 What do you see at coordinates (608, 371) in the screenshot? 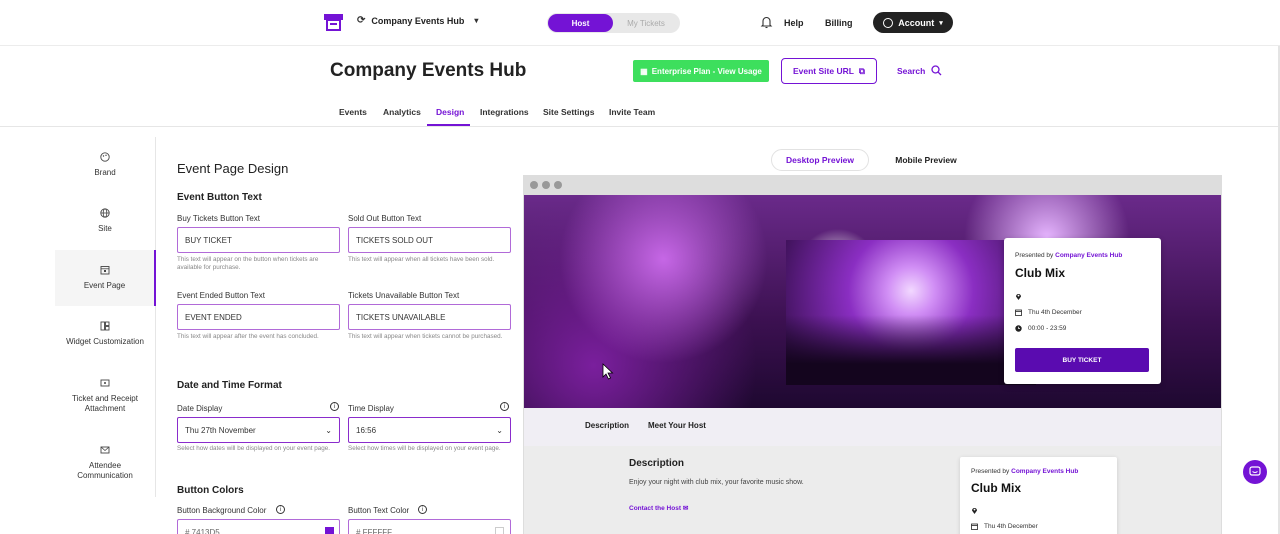
I see `mouse-cursor-icon` at bounding box center [608, 371].